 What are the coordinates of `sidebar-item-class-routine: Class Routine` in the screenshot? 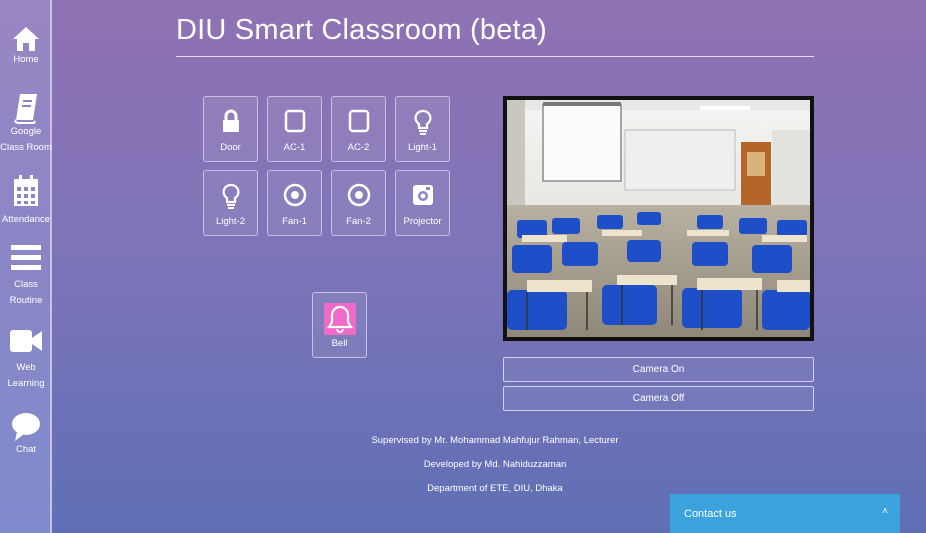 It's located at (26, 276).